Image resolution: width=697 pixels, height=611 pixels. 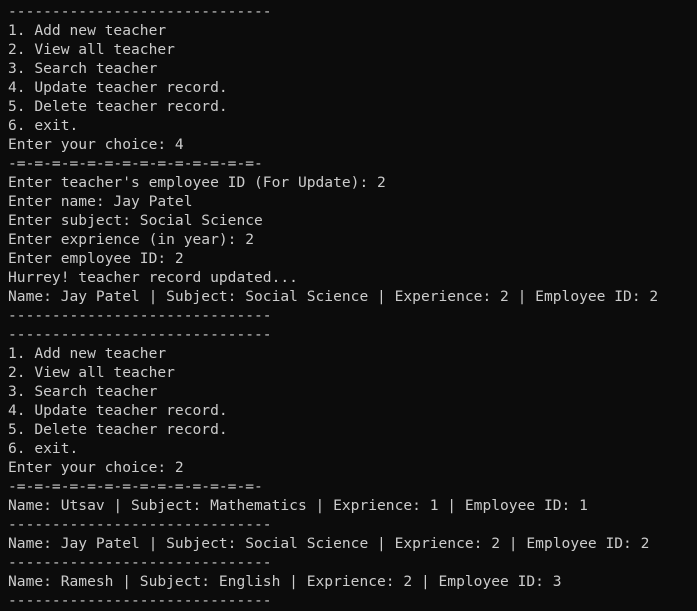 What do you see at coordinates (131, 239) in the screenshot?
I see `experience-prompt: Enter exprience (in year): 2` at bounding box center [131, 239].